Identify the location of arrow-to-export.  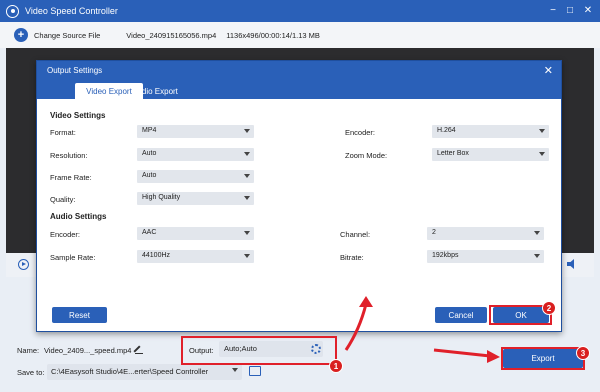
(462, 353).